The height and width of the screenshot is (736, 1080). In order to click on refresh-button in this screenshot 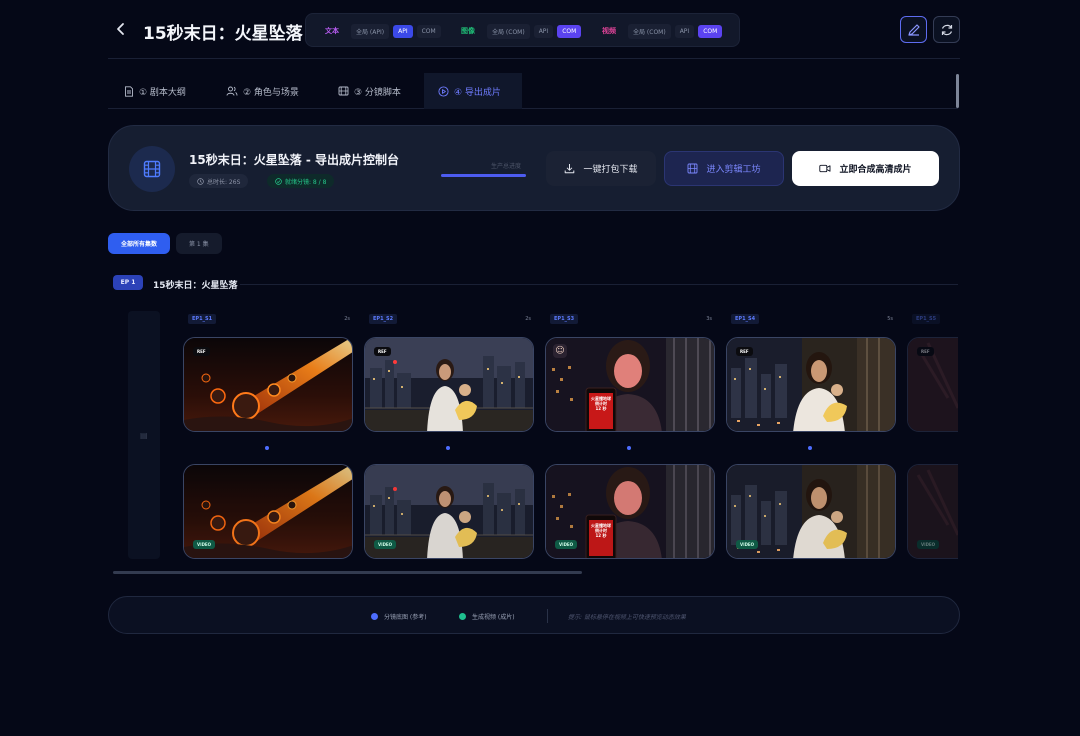, I will do `click(946, 29)`.